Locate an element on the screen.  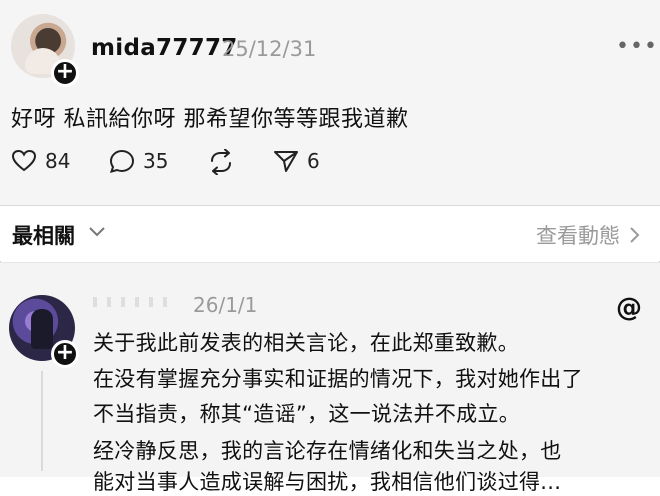
chevron-right-icon is located at coordinates (635, 235).